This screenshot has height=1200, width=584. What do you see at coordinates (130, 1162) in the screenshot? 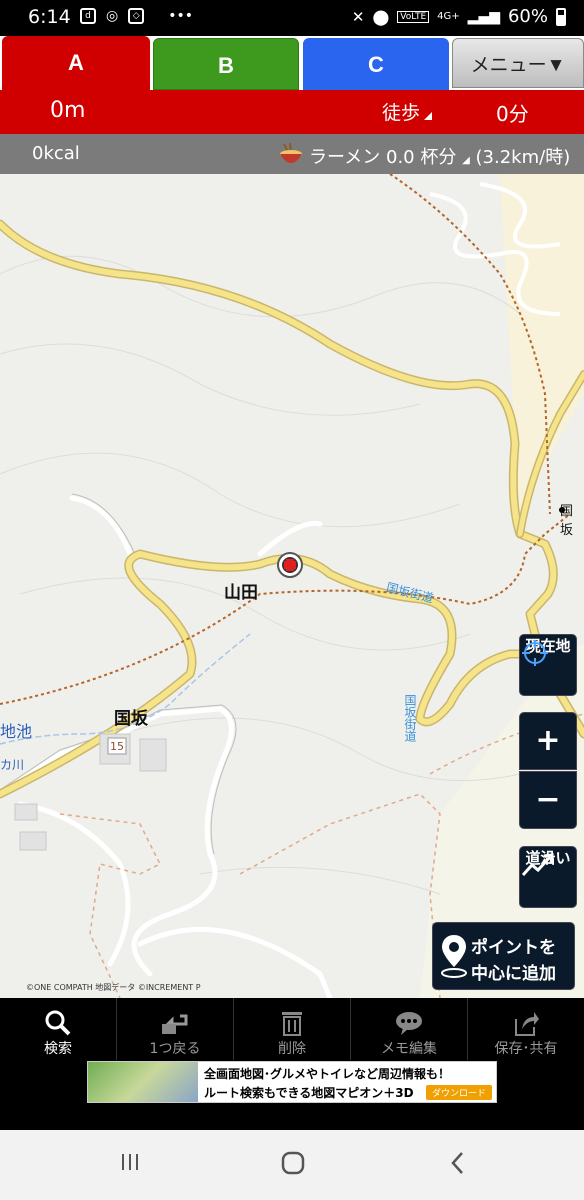
I see `recent-apps-icon` at bounding box center [130, 1162].